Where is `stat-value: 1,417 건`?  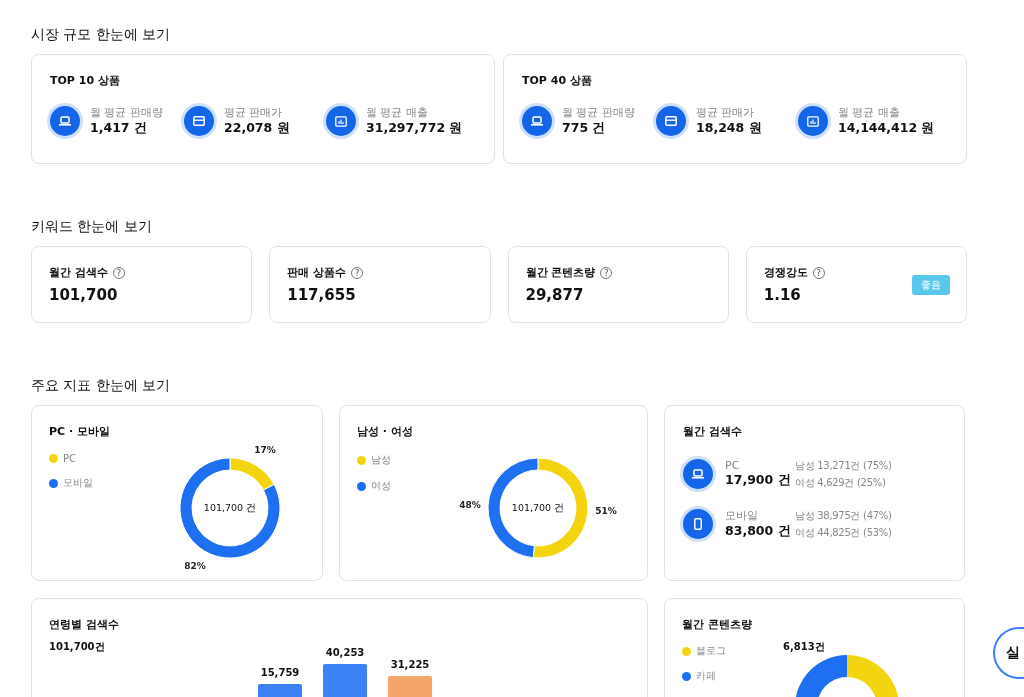 stat-value: 1,417 건 is located at coordinates (119, 128).